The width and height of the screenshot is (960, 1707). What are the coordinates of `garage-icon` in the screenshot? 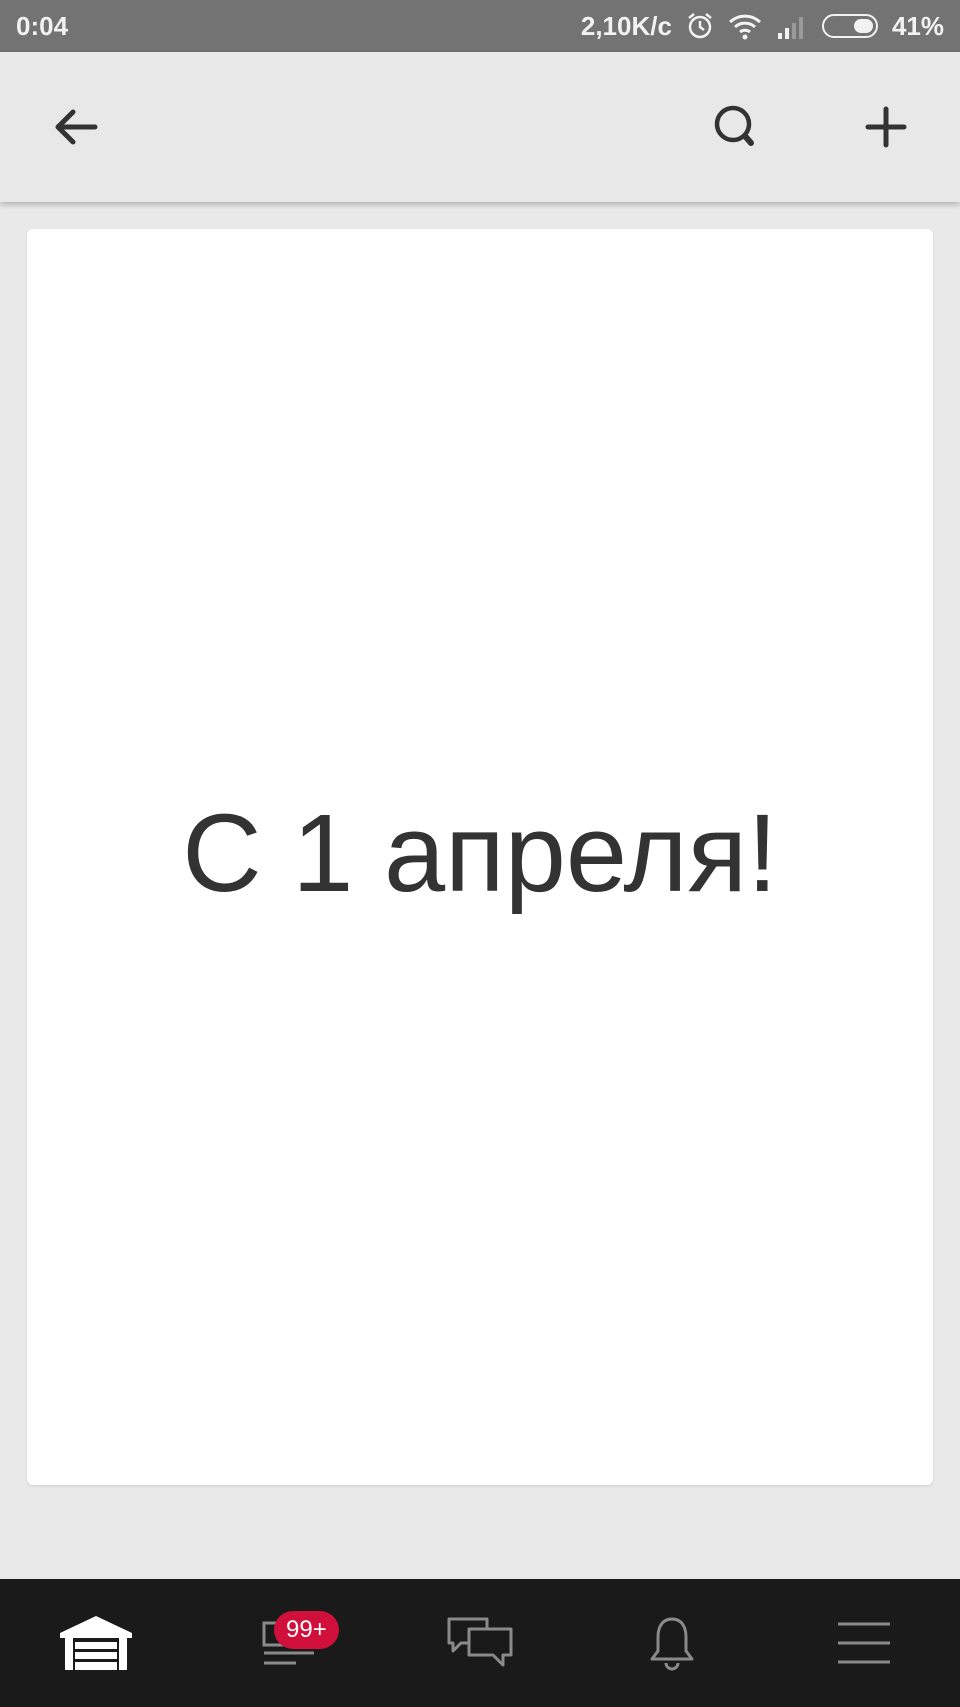 It's located at (96, 1643).